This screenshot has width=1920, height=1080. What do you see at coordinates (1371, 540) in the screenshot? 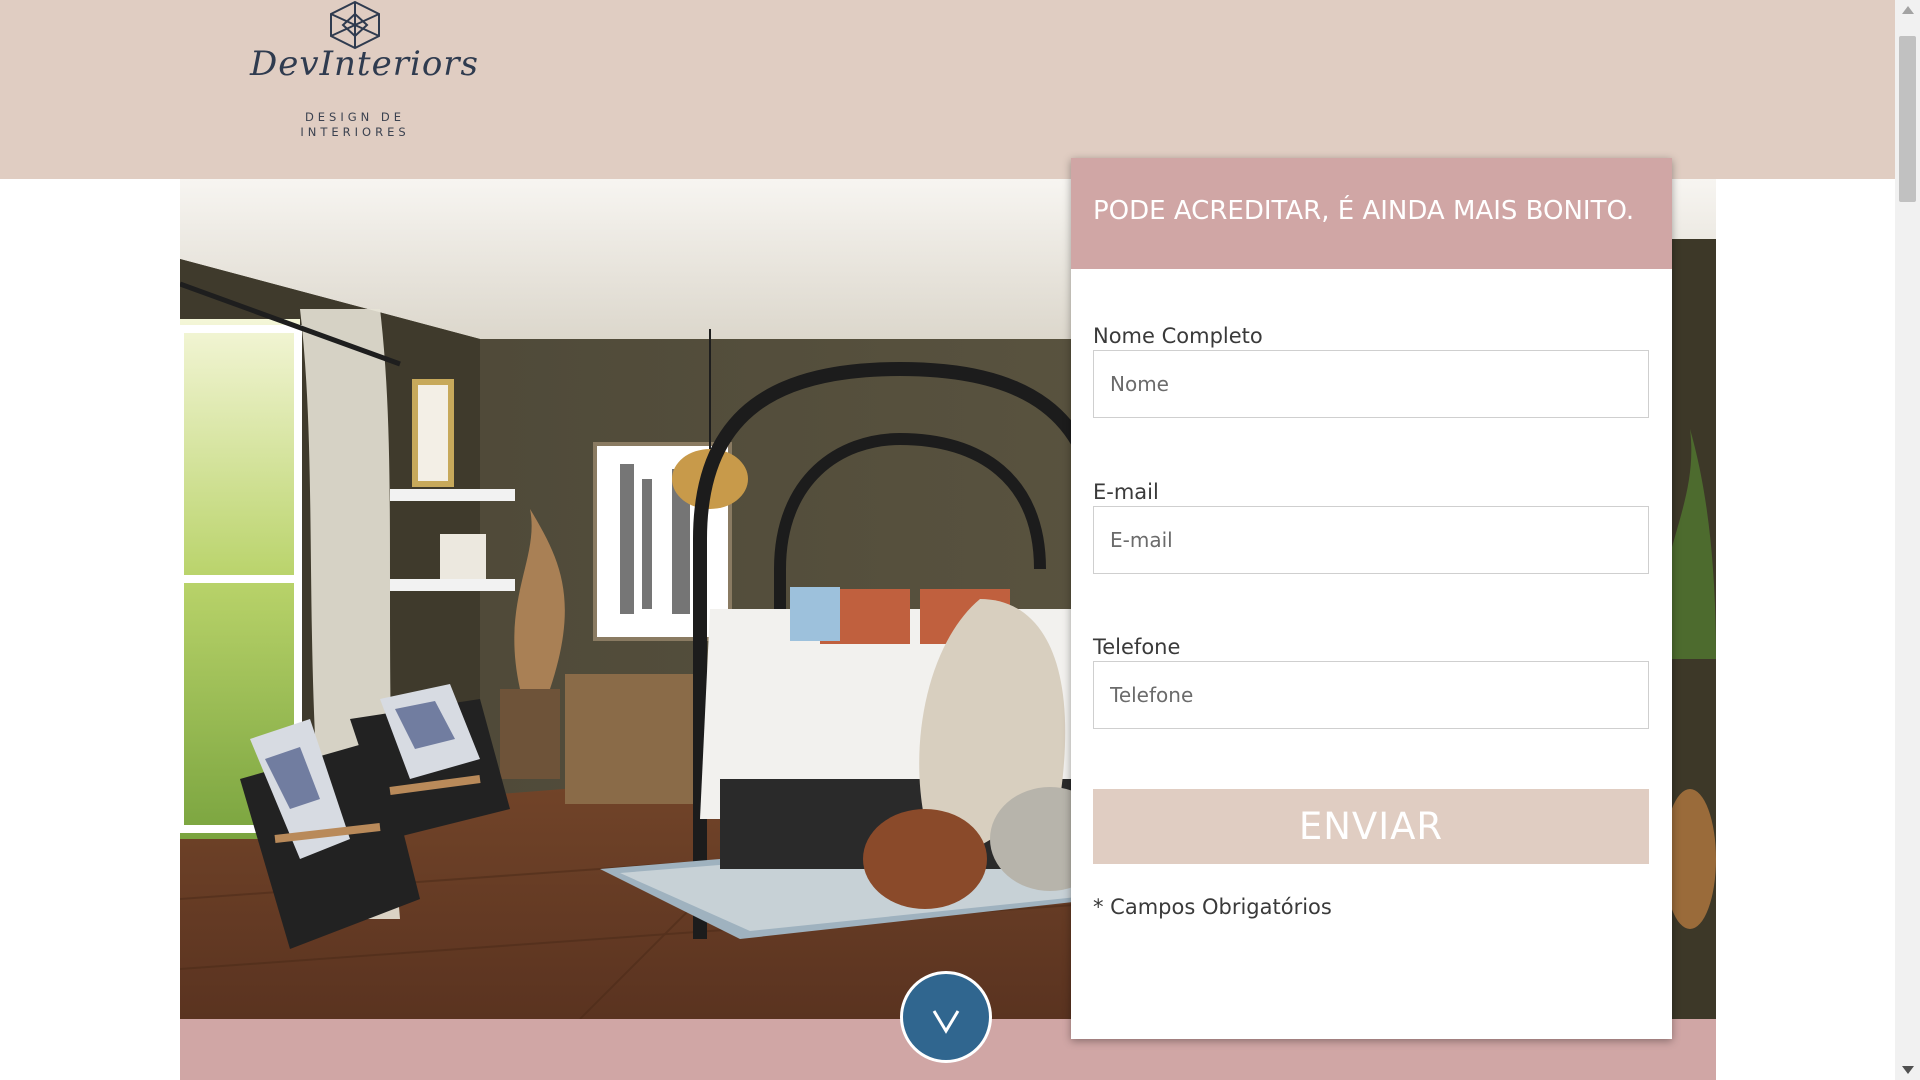
I see `email-input` at bounding box center [1371, 540].